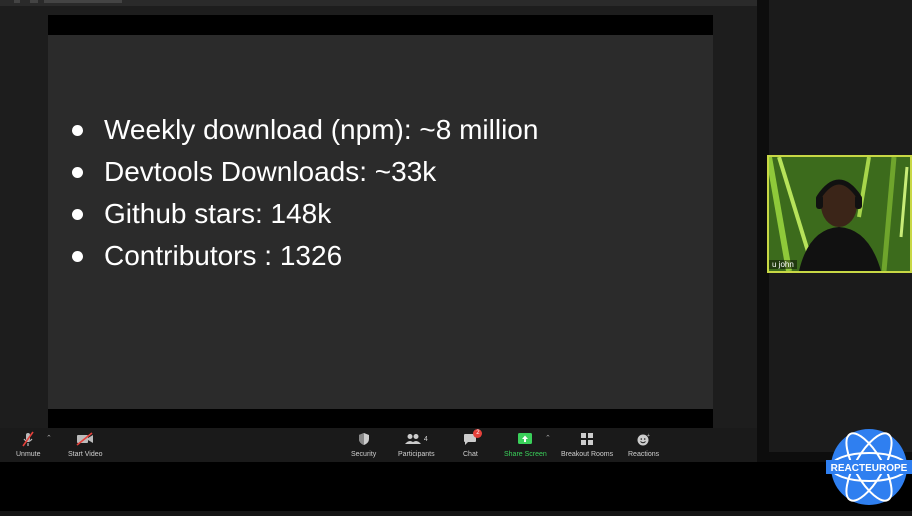 The width and height of the screenshot is (912, 516). Describe the element at coordinates (321, 129) in the screenshot. I see `bullet-text: Weekly download (npm): ~8 million` at that location.